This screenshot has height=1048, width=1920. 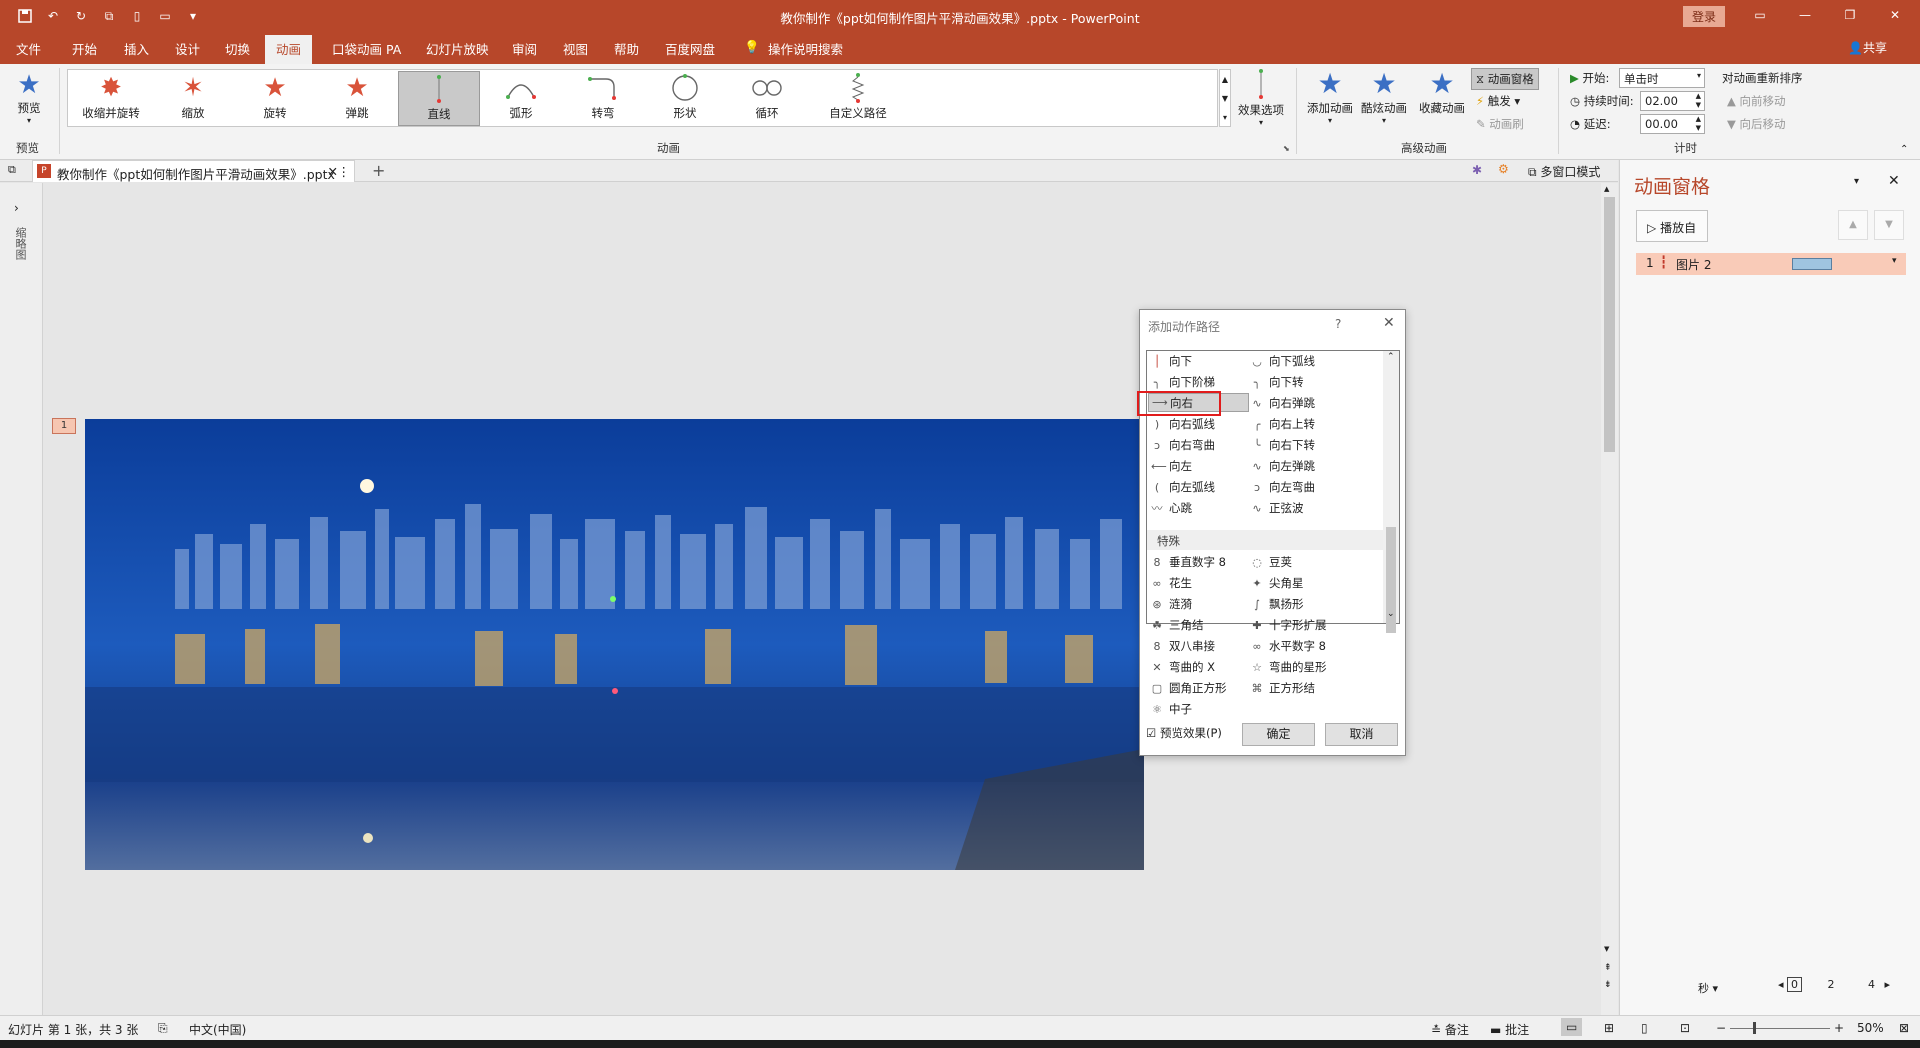 What do you see at coordinates (1442, 92) in the screenshot?
I see `favorite-animation-button: ★ 收藏动画` at bounding box center [1442, 92].